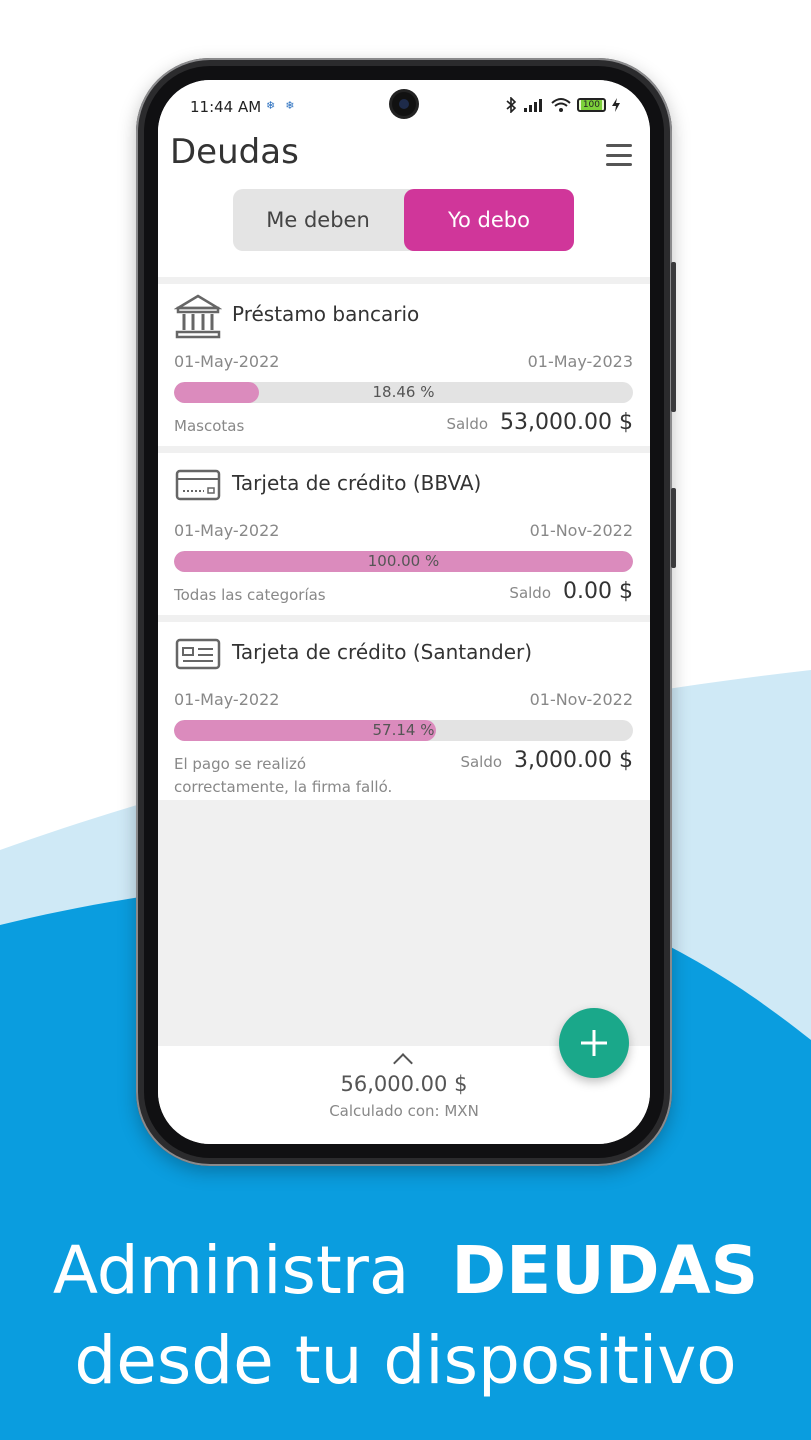 This screenshot has width=811, height=1440. I want to click on progress-text: 18.46 %, so click(403, 392).